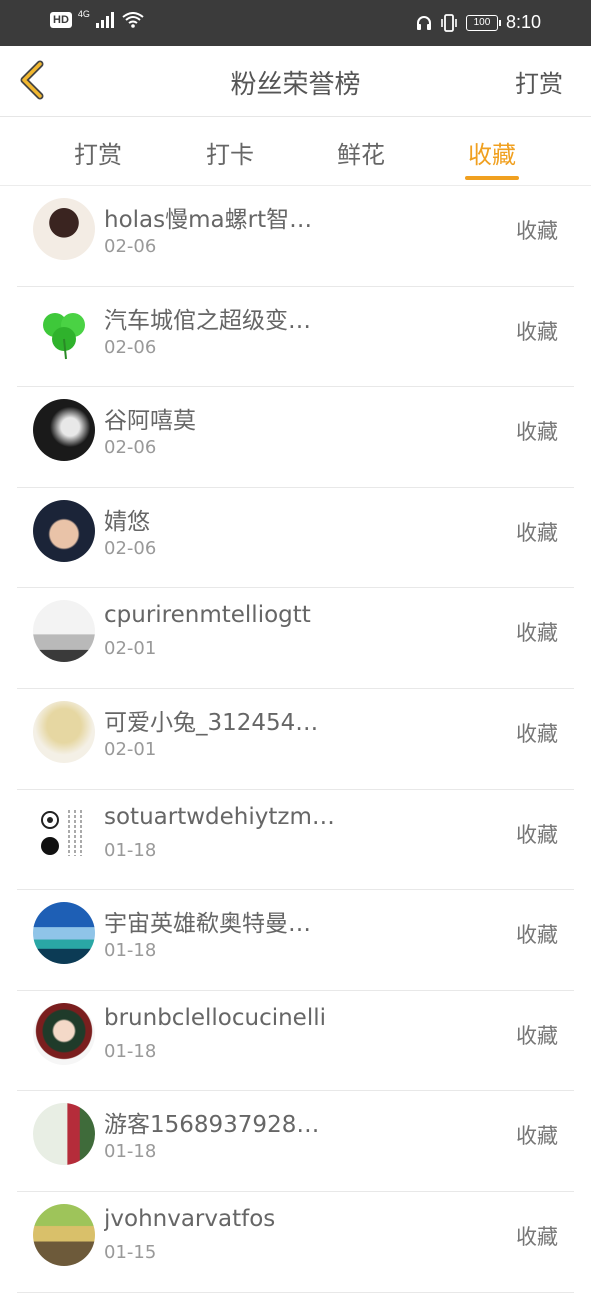  I want to click on list-item: 可爱小兔_312454… 02-01 收藏, so click(295, 739).